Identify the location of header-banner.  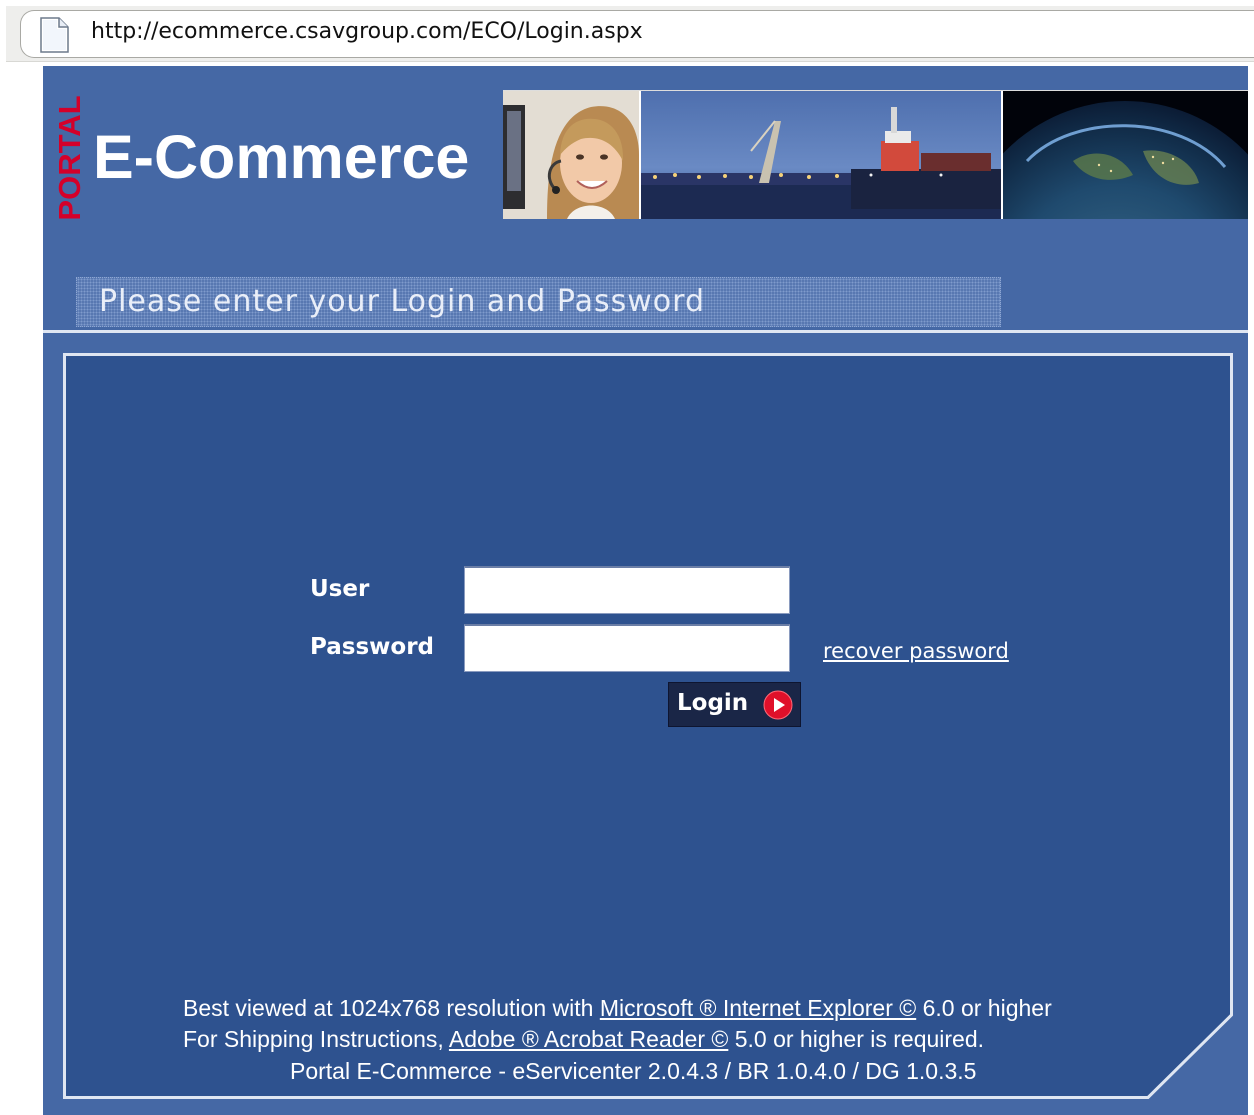
(875, 154).